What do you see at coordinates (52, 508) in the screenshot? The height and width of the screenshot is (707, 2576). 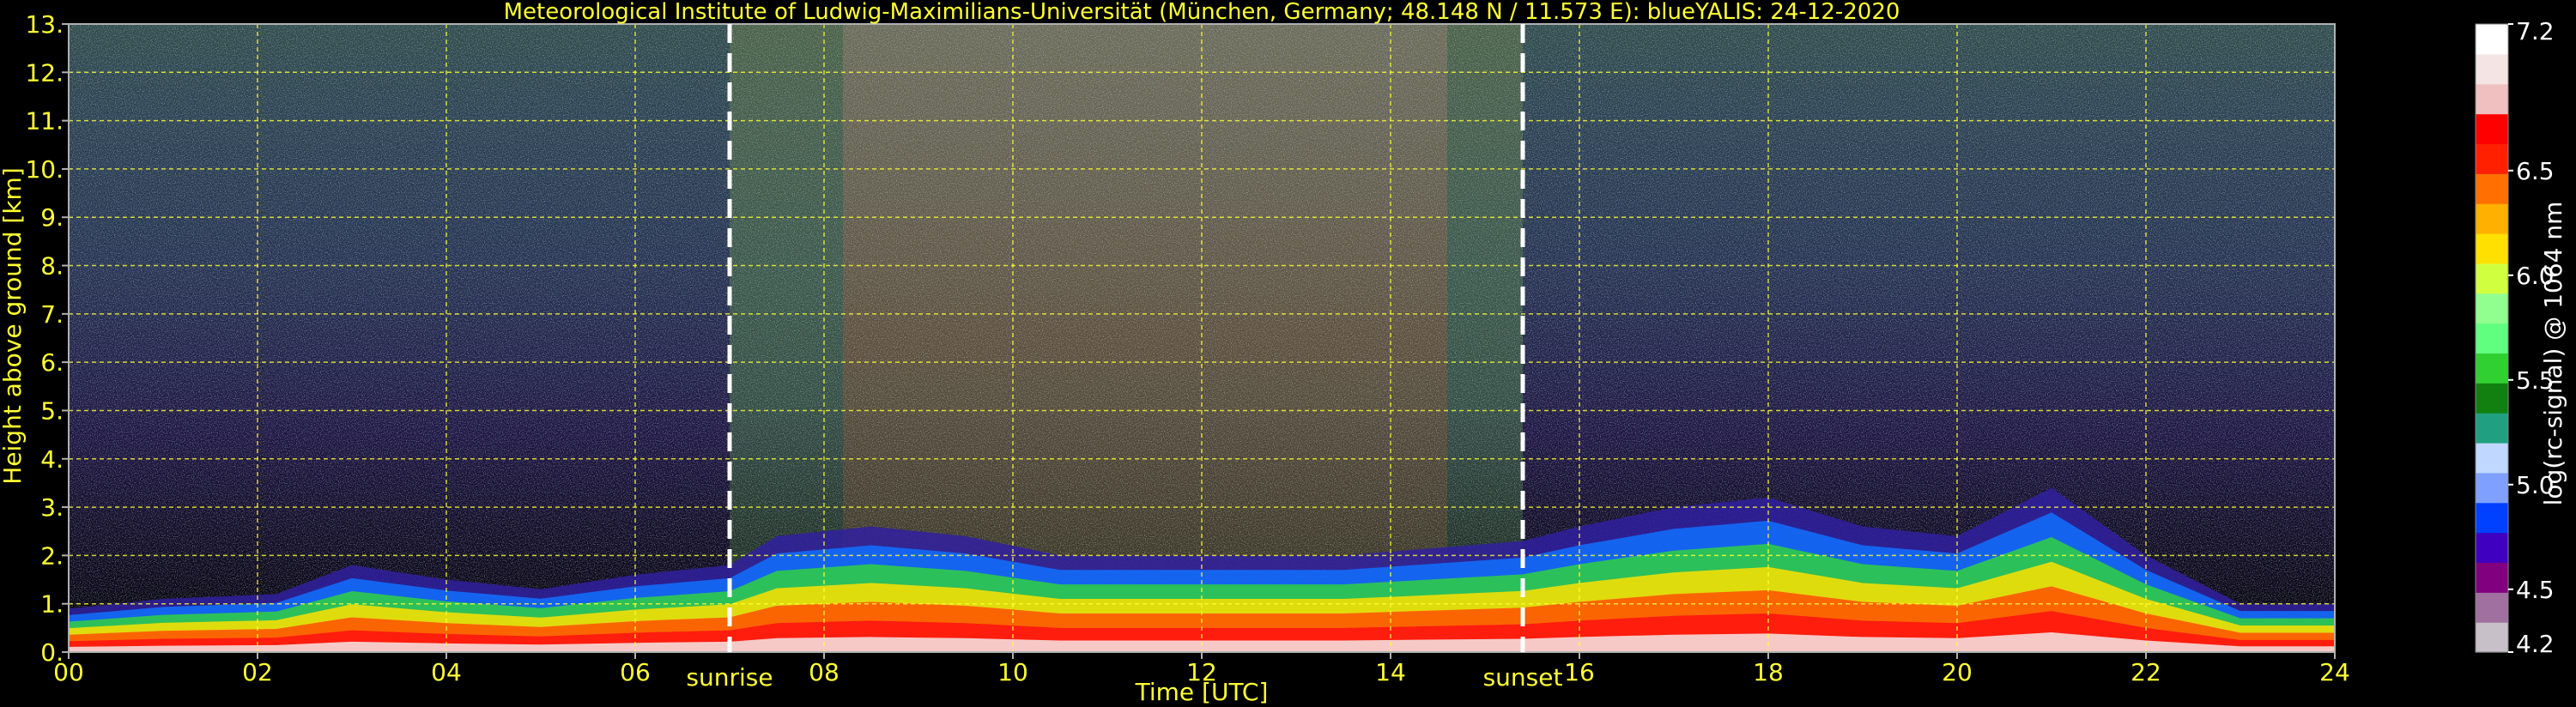 I see `y-tick-label: 3.` at bounding box center [52, 508].